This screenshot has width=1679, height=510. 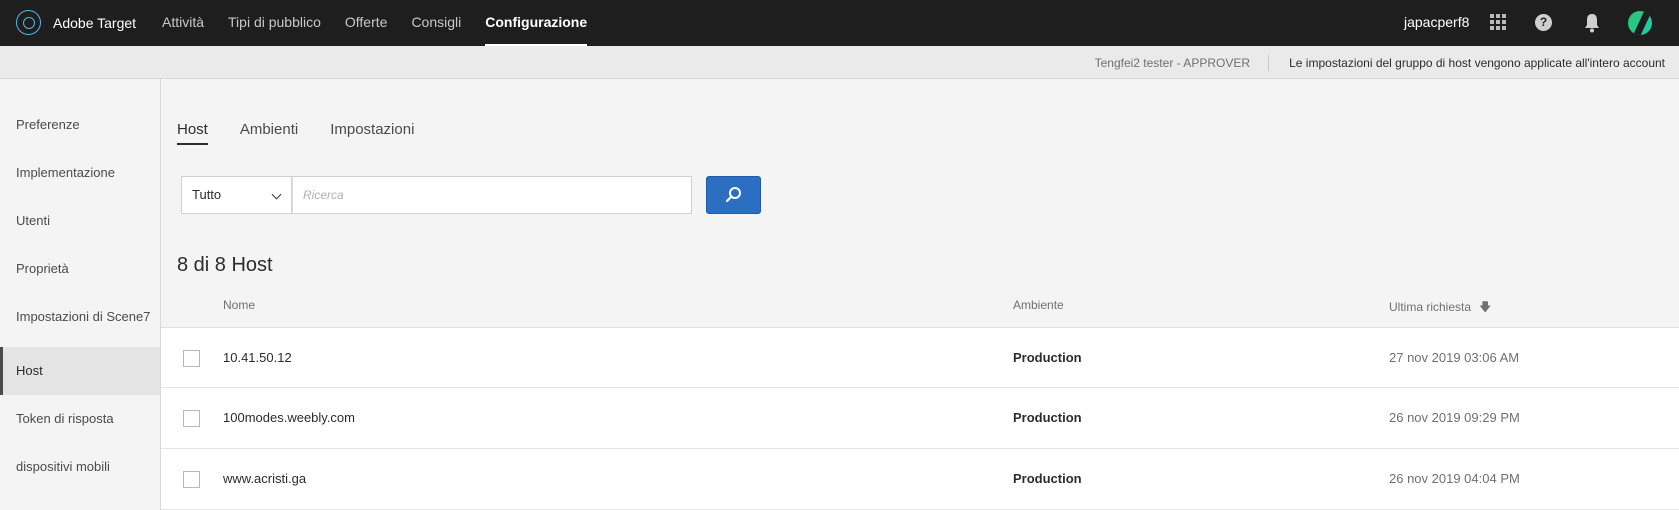 What do you see at coordinates (80, 371) in the screenshot?
I see `sidebar-item-host: Host` at bounding box center [80, 371].